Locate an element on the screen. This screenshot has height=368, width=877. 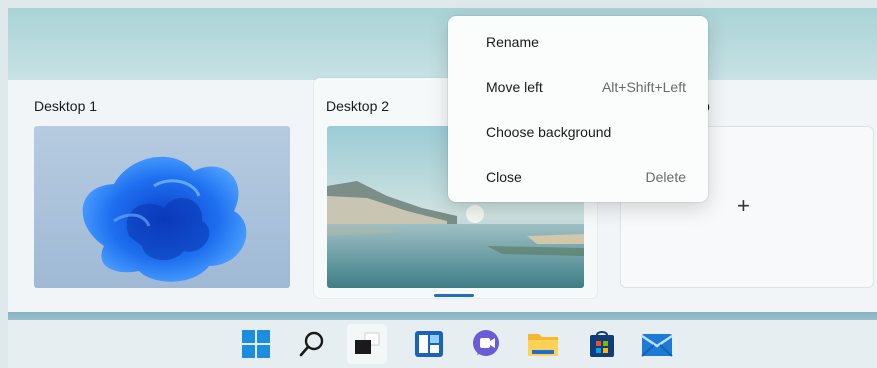
mail-icon is located at coordinates (657, 344).